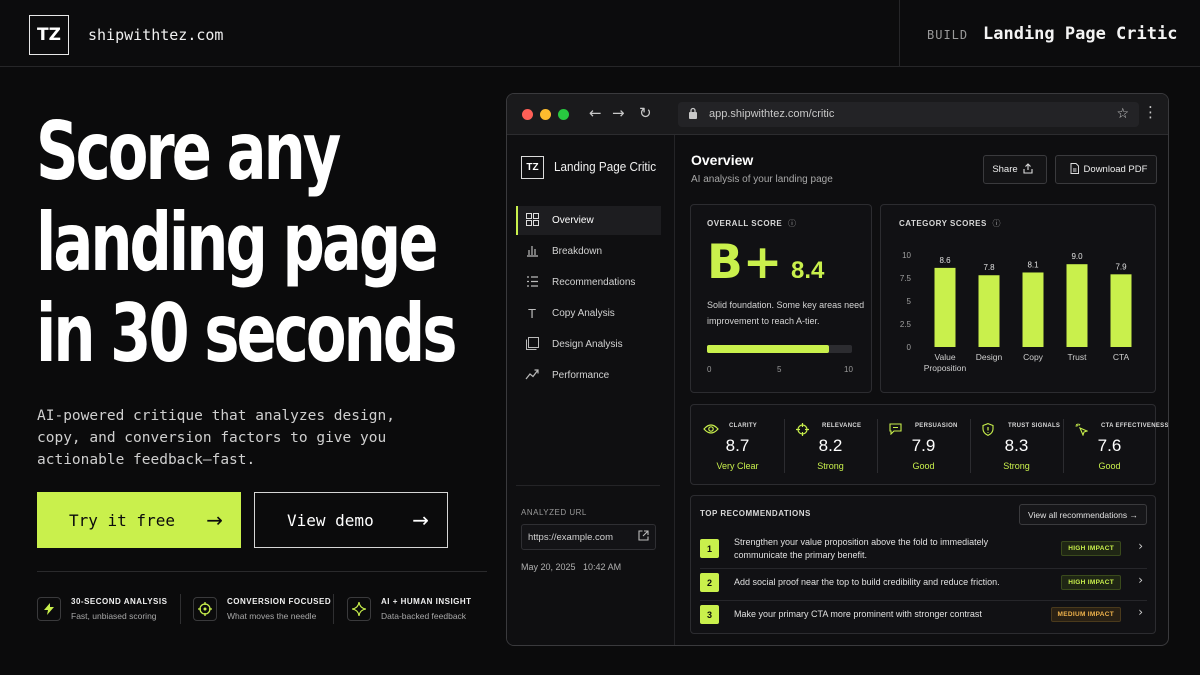 The width and height of the screenshot is (1200, 675). Describe the element at coordinates (545, 114) in the screenshot. I see `minimize-window-dot` at that location.